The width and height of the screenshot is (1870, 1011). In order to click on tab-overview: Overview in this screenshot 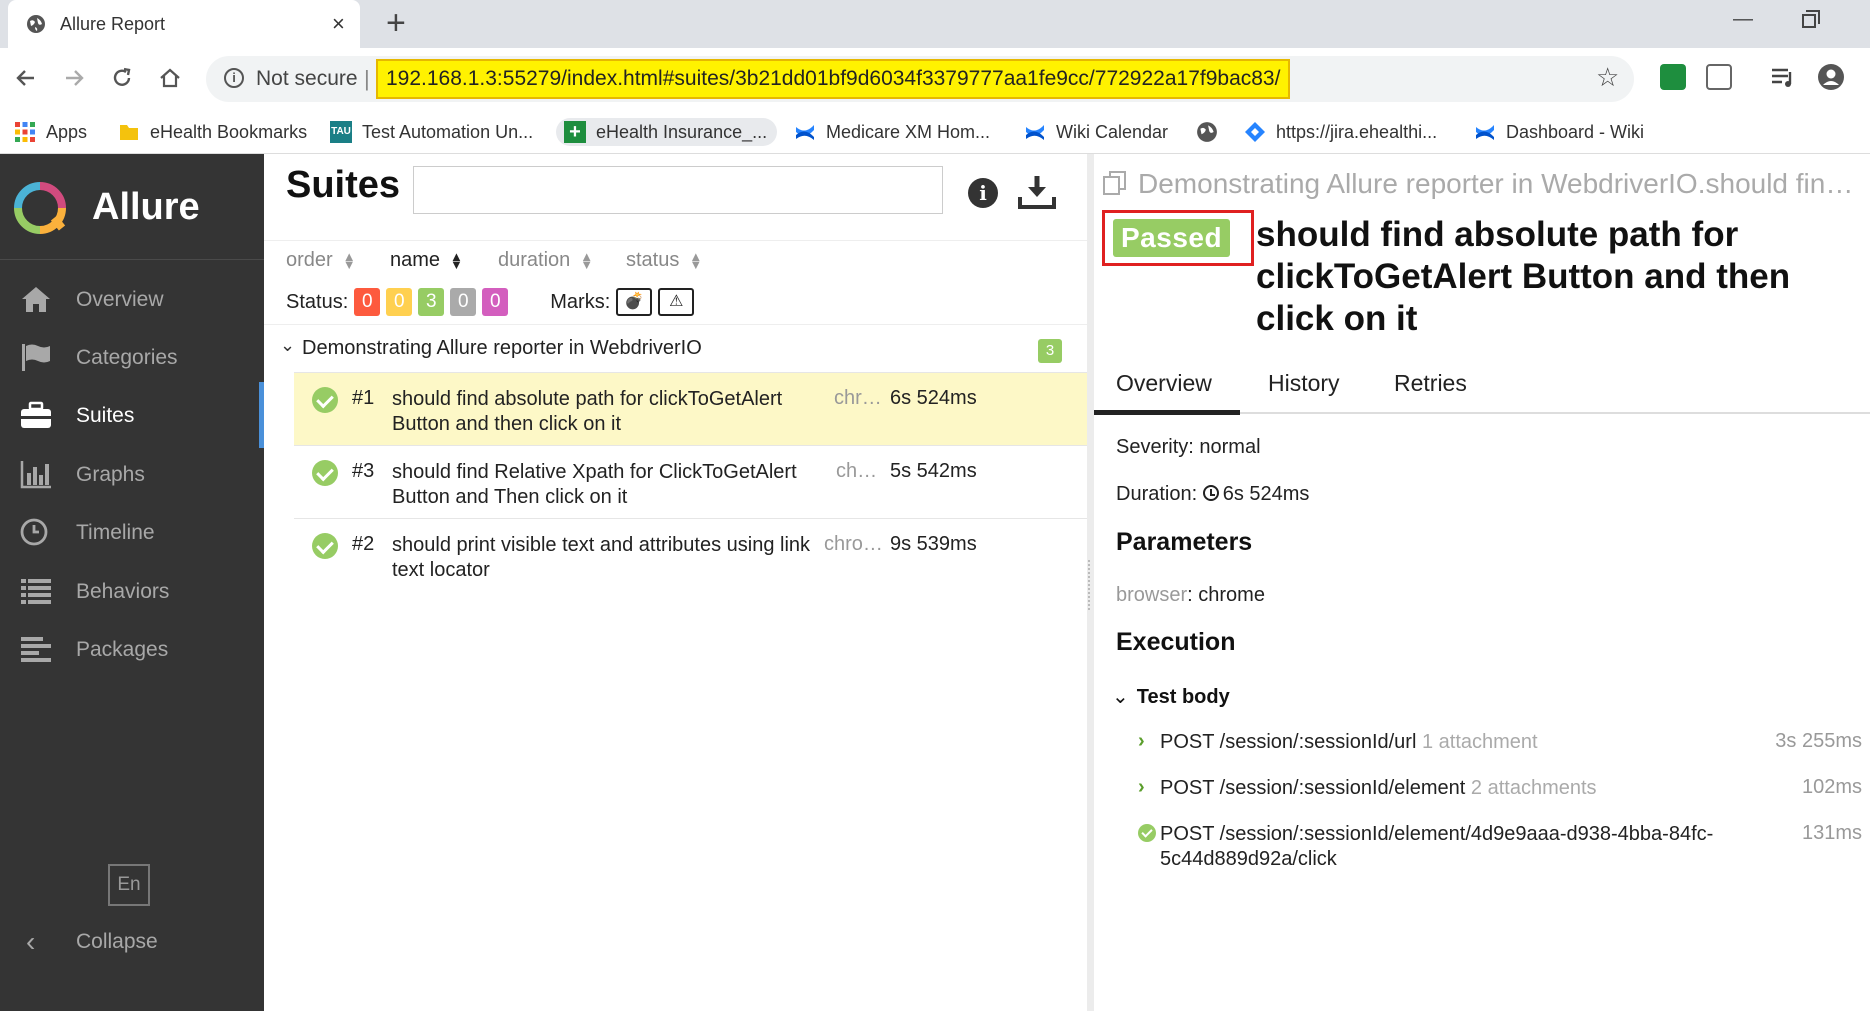, I will do `click(1164, 383)`.